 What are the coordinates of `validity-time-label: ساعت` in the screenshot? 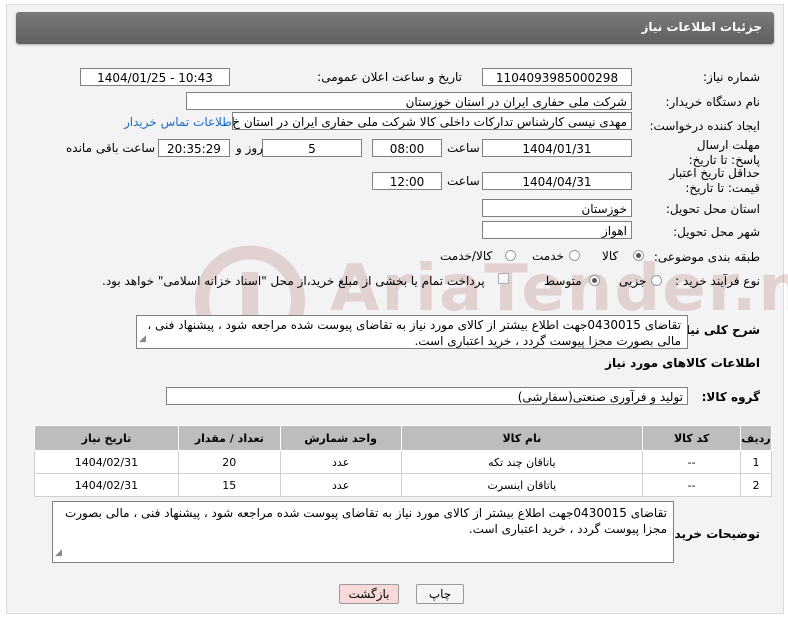 It's located at (463, 181).